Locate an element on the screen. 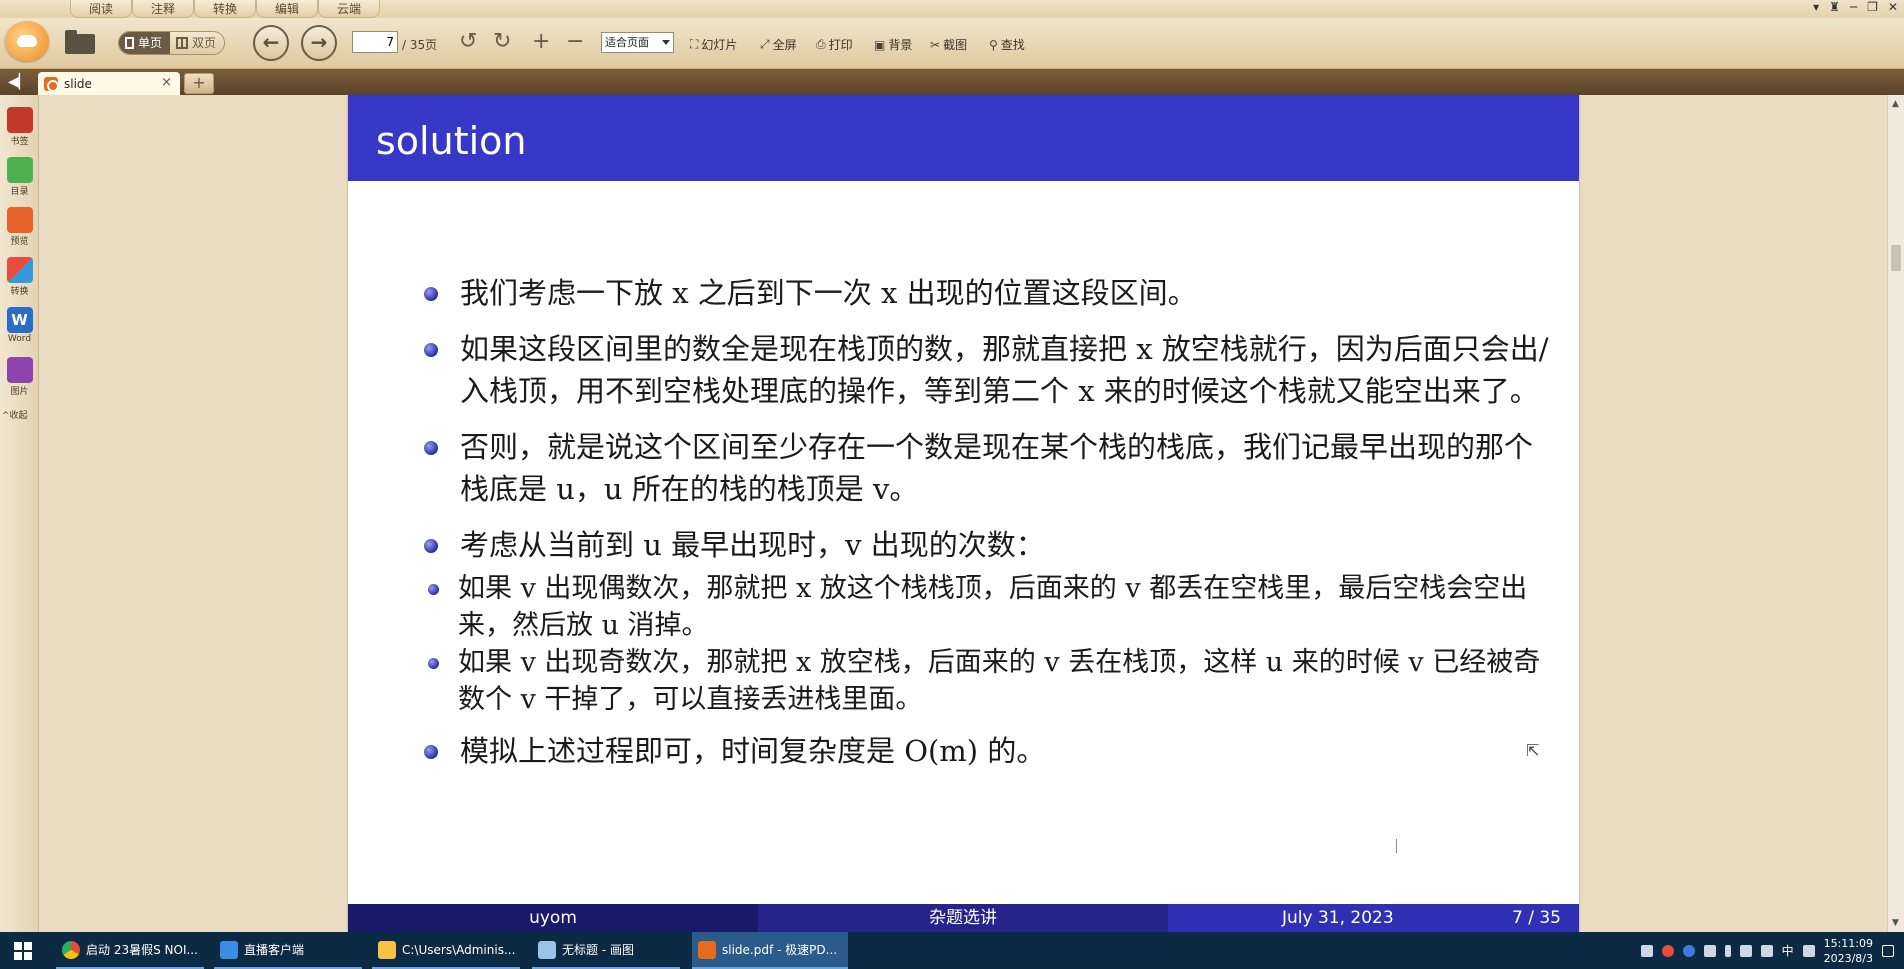  folder-icon is located at coordinates (387, 949).